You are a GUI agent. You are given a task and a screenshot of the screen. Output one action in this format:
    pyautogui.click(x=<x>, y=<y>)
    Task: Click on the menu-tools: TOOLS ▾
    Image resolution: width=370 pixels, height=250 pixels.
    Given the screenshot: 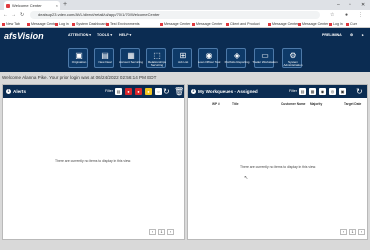 What is the action you would take?
    pyautogui.click(x=104, y=35)
    